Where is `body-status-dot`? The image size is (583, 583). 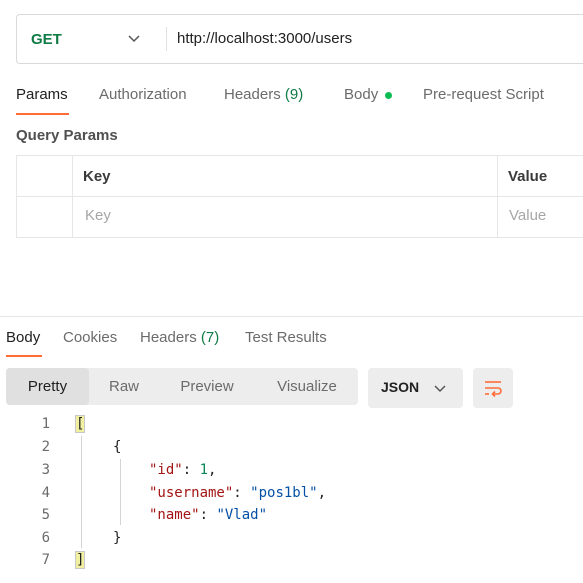
body-status-dot is located at coordinates (388, 95).